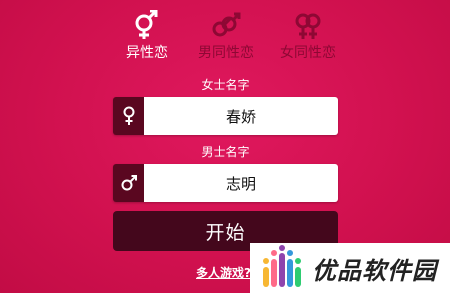  What do you see at coordinates (147, 40) in the screenshot?
I see `tab-heterosexual: 异性恋` at bounding box center [147, 40].